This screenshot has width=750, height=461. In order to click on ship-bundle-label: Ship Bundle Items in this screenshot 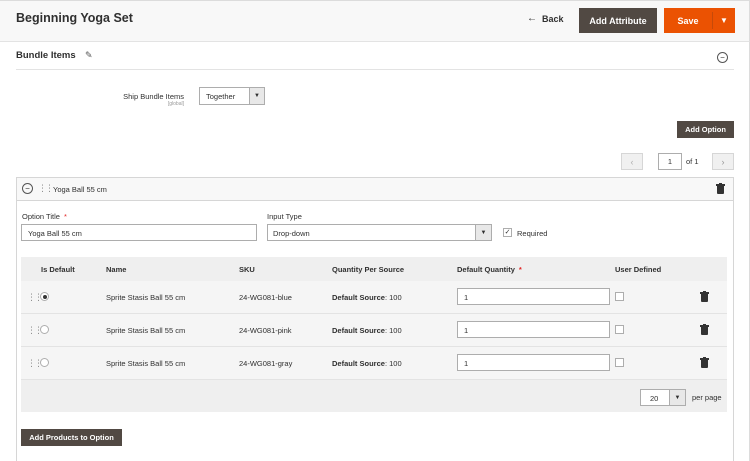, I will do `click(153, 96)`.